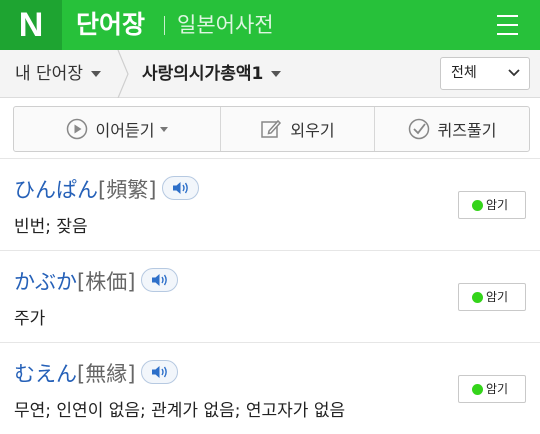 The height and width of the screenshot is (434, 540). What do you see at coordinates (106, 374) in the screenshot?
I see `word-kanji: [無縁]` at bounding box center [106, 374].